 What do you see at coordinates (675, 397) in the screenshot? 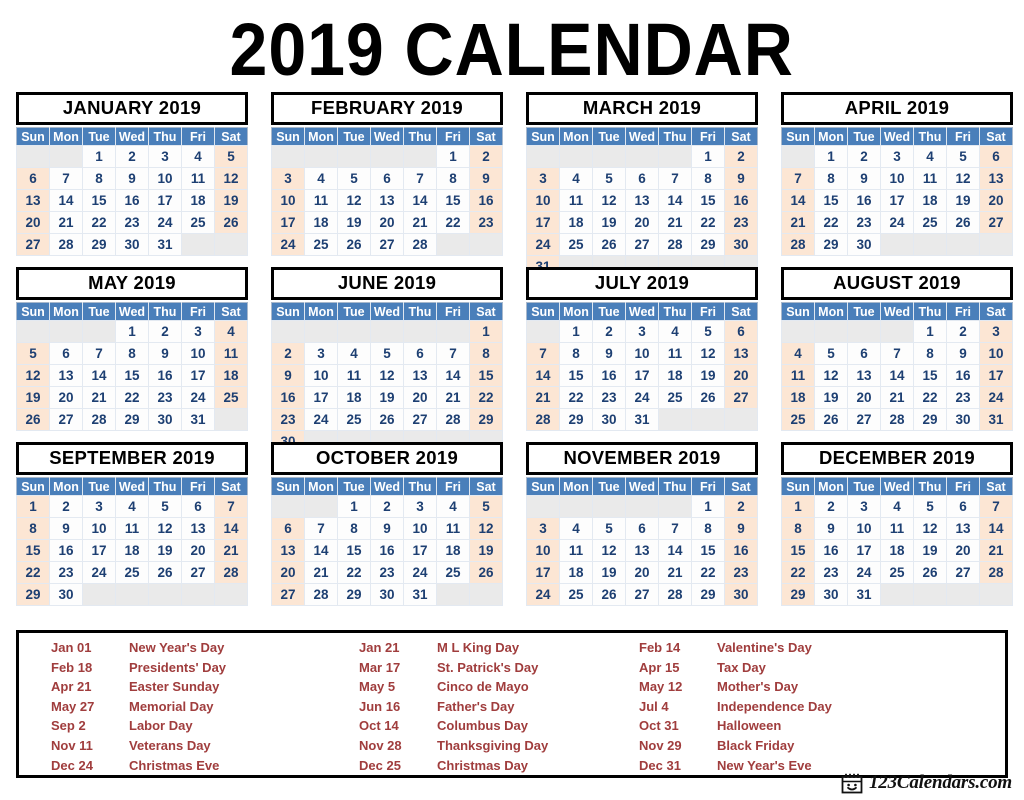
I see `day-cell: 25` at bounding box center [675, 397].